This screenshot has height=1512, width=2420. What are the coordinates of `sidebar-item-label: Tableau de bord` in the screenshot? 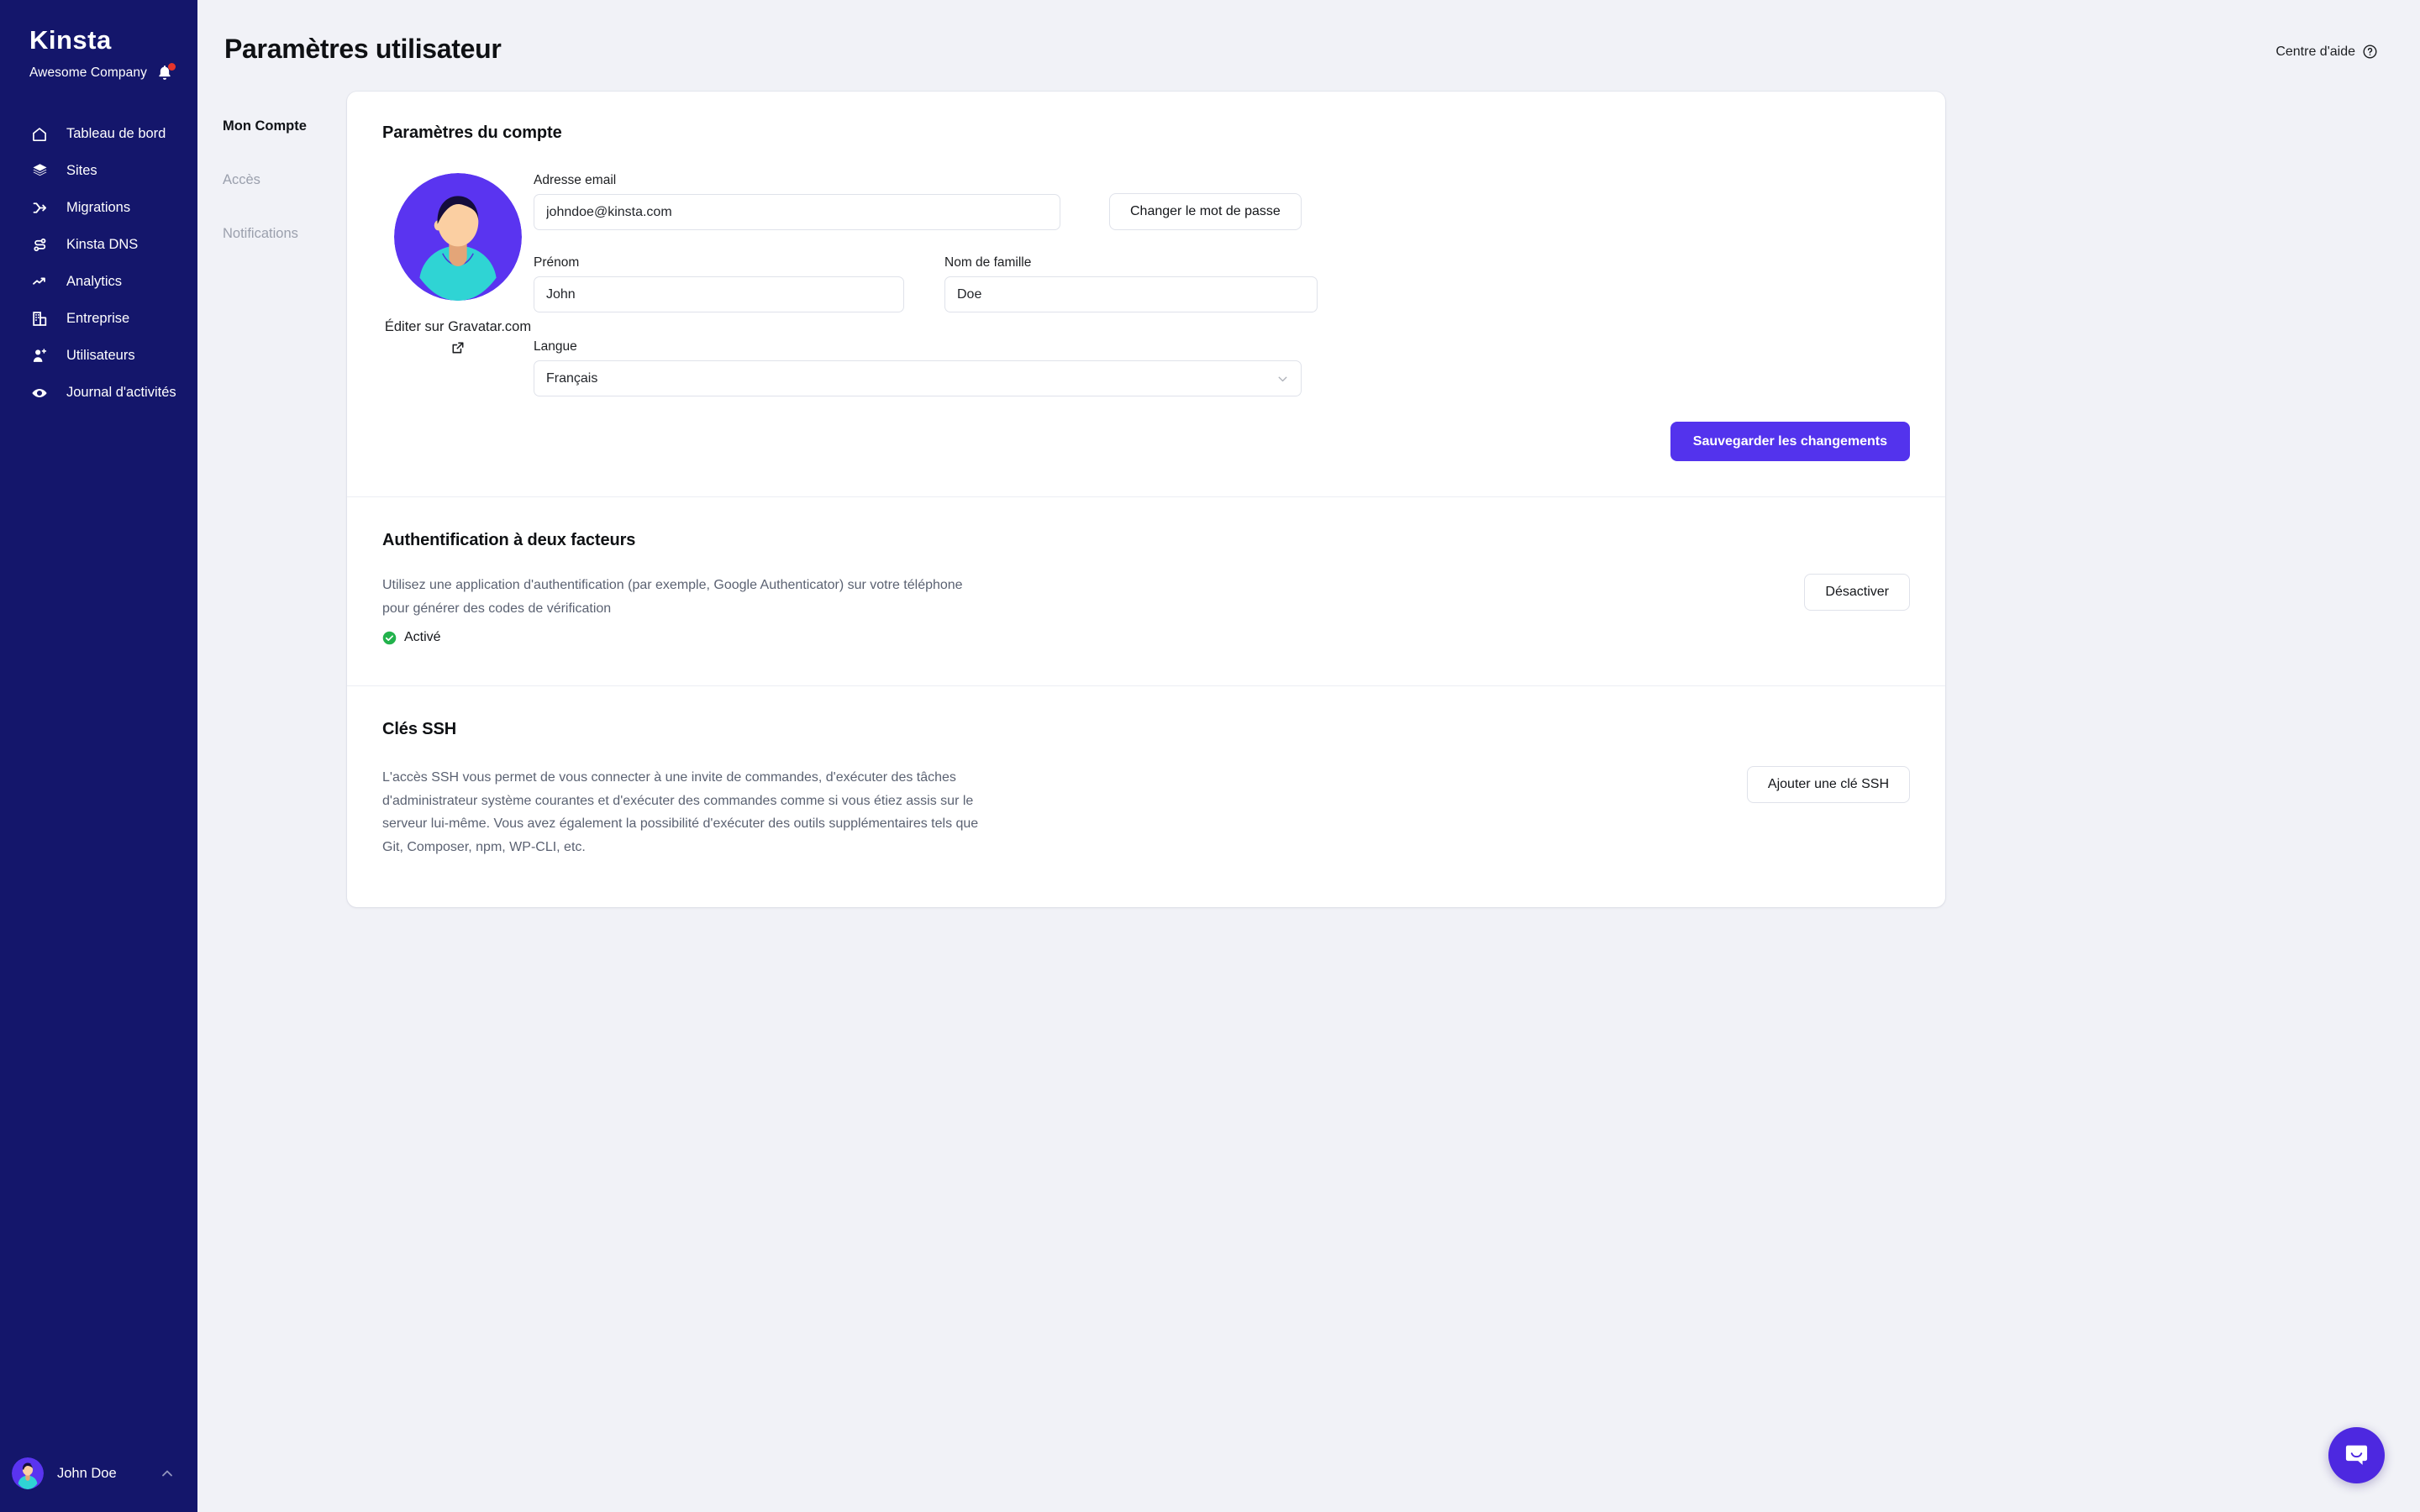 It's located at (116, 133).